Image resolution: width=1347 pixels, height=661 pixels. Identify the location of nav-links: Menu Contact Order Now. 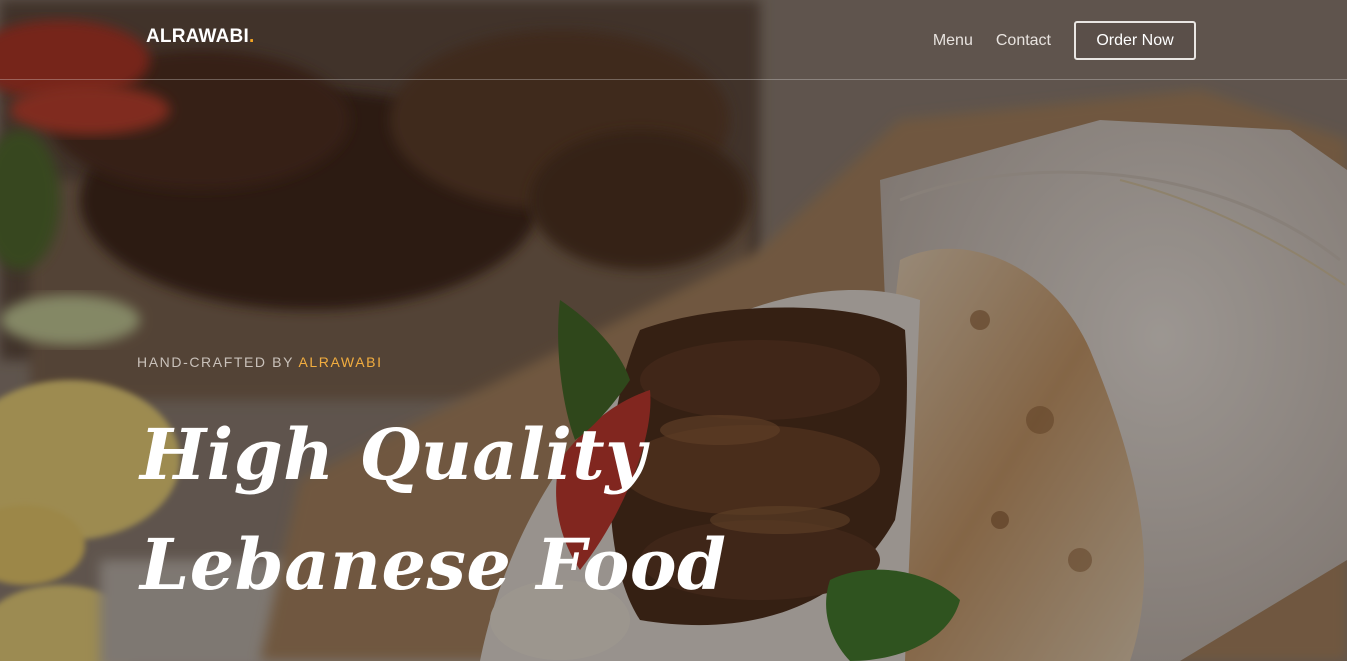
(1064, 40).